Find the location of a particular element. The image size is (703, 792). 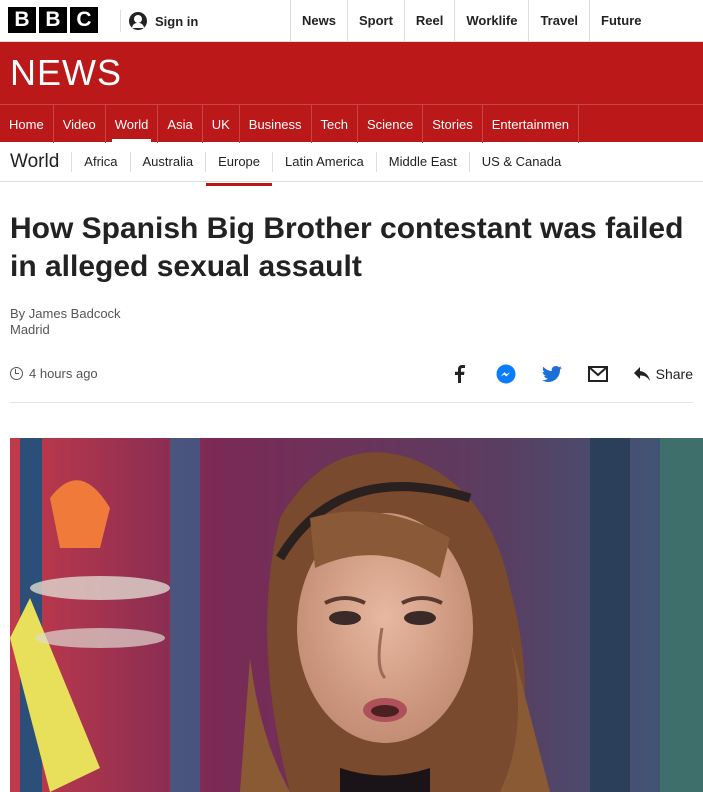

section-nav-home: Home is located at coordinates (27, 124).